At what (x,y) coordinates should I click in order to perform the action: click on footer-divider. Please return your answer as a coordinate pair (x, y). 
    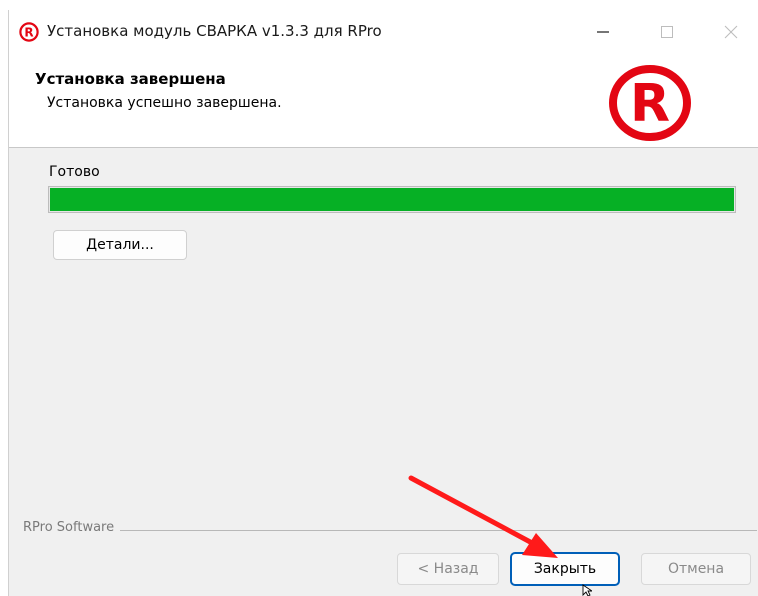
    Looking at the image, I should click on (390, 530).